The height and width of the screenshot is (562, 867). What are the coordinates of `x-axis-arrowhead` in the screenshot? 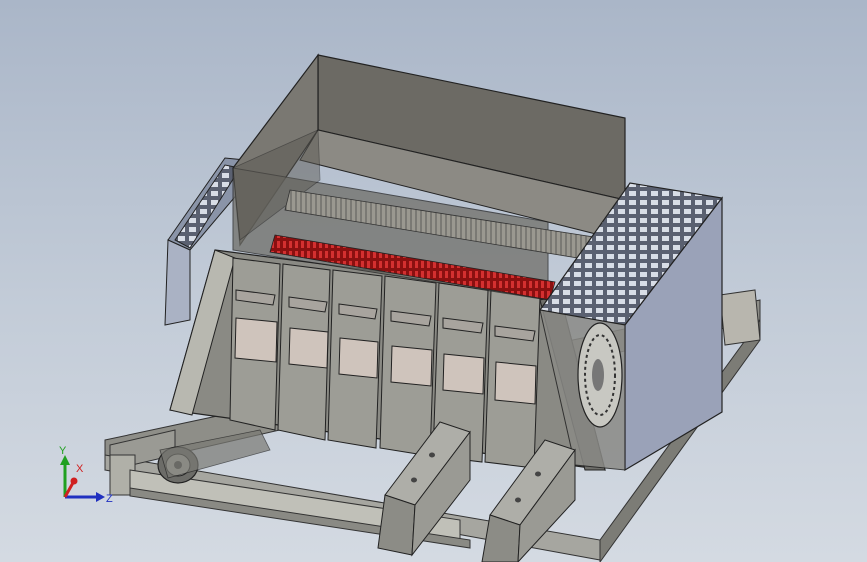 It's located at (74, 481).